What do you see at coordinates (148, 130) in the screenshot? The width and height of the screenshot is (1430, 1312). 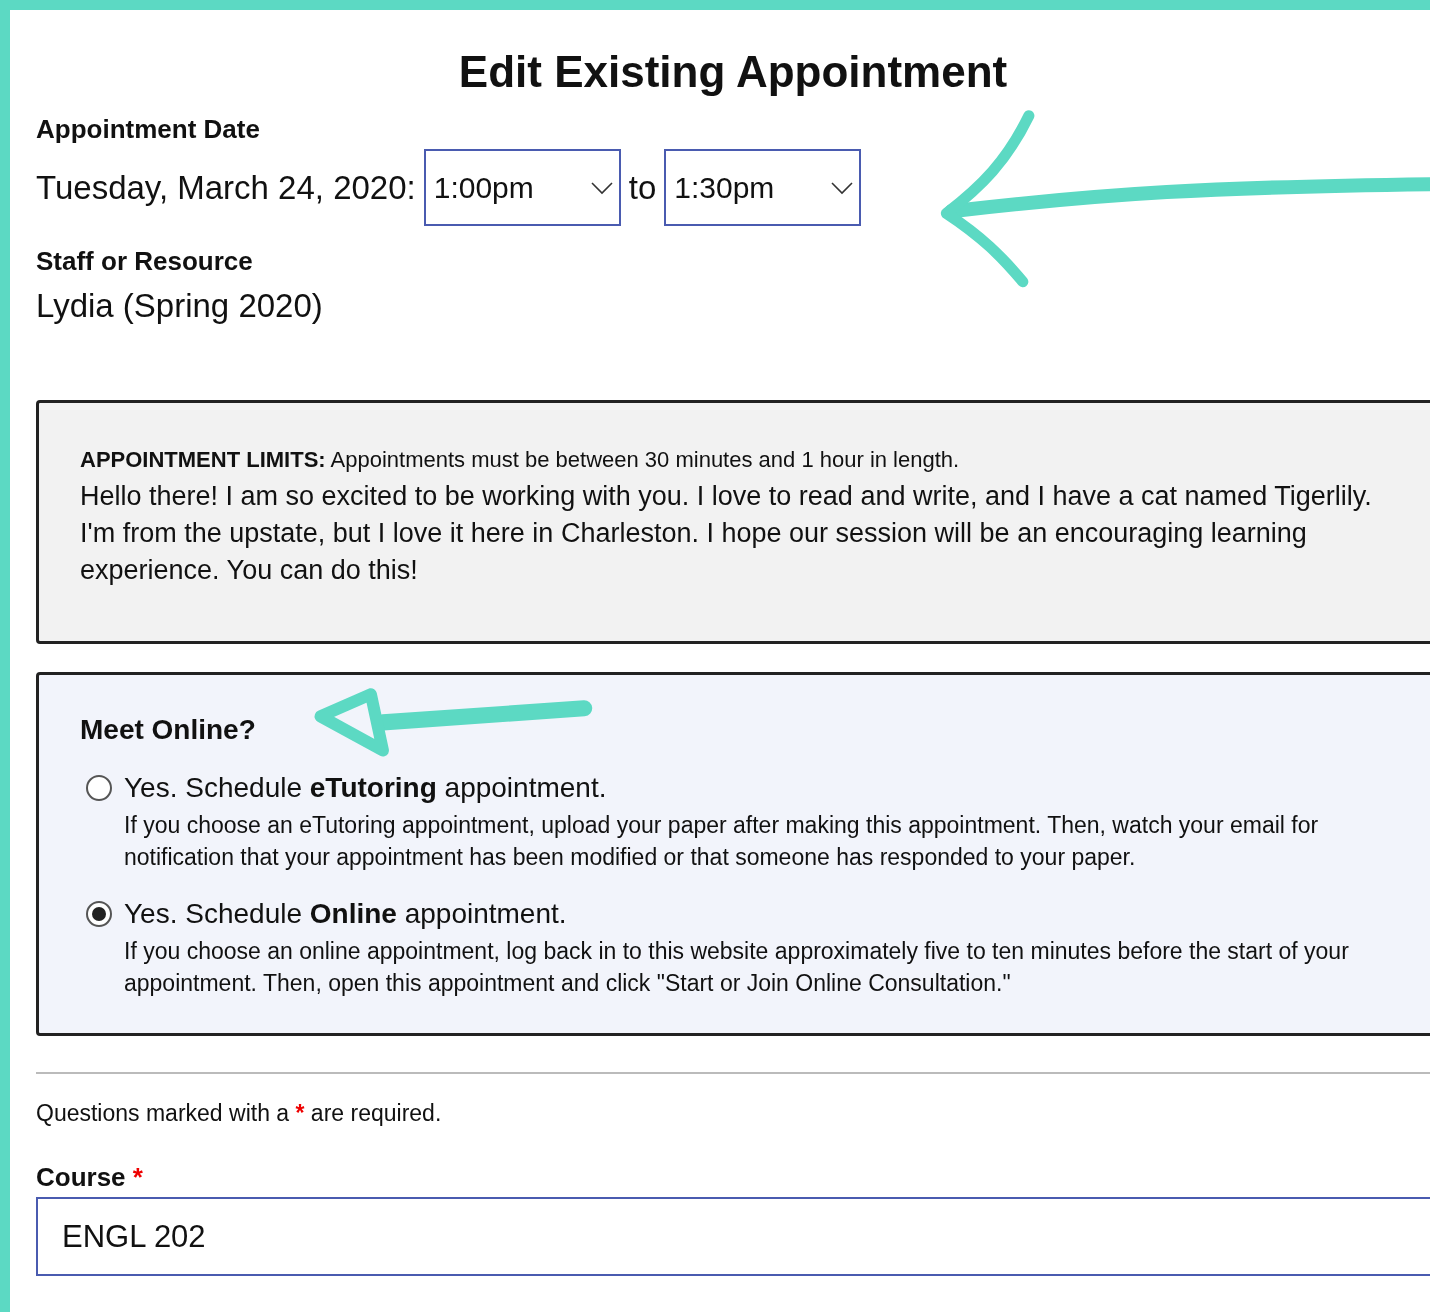 I see `field-label: Appointment Date` at bounding box center [148, 130].